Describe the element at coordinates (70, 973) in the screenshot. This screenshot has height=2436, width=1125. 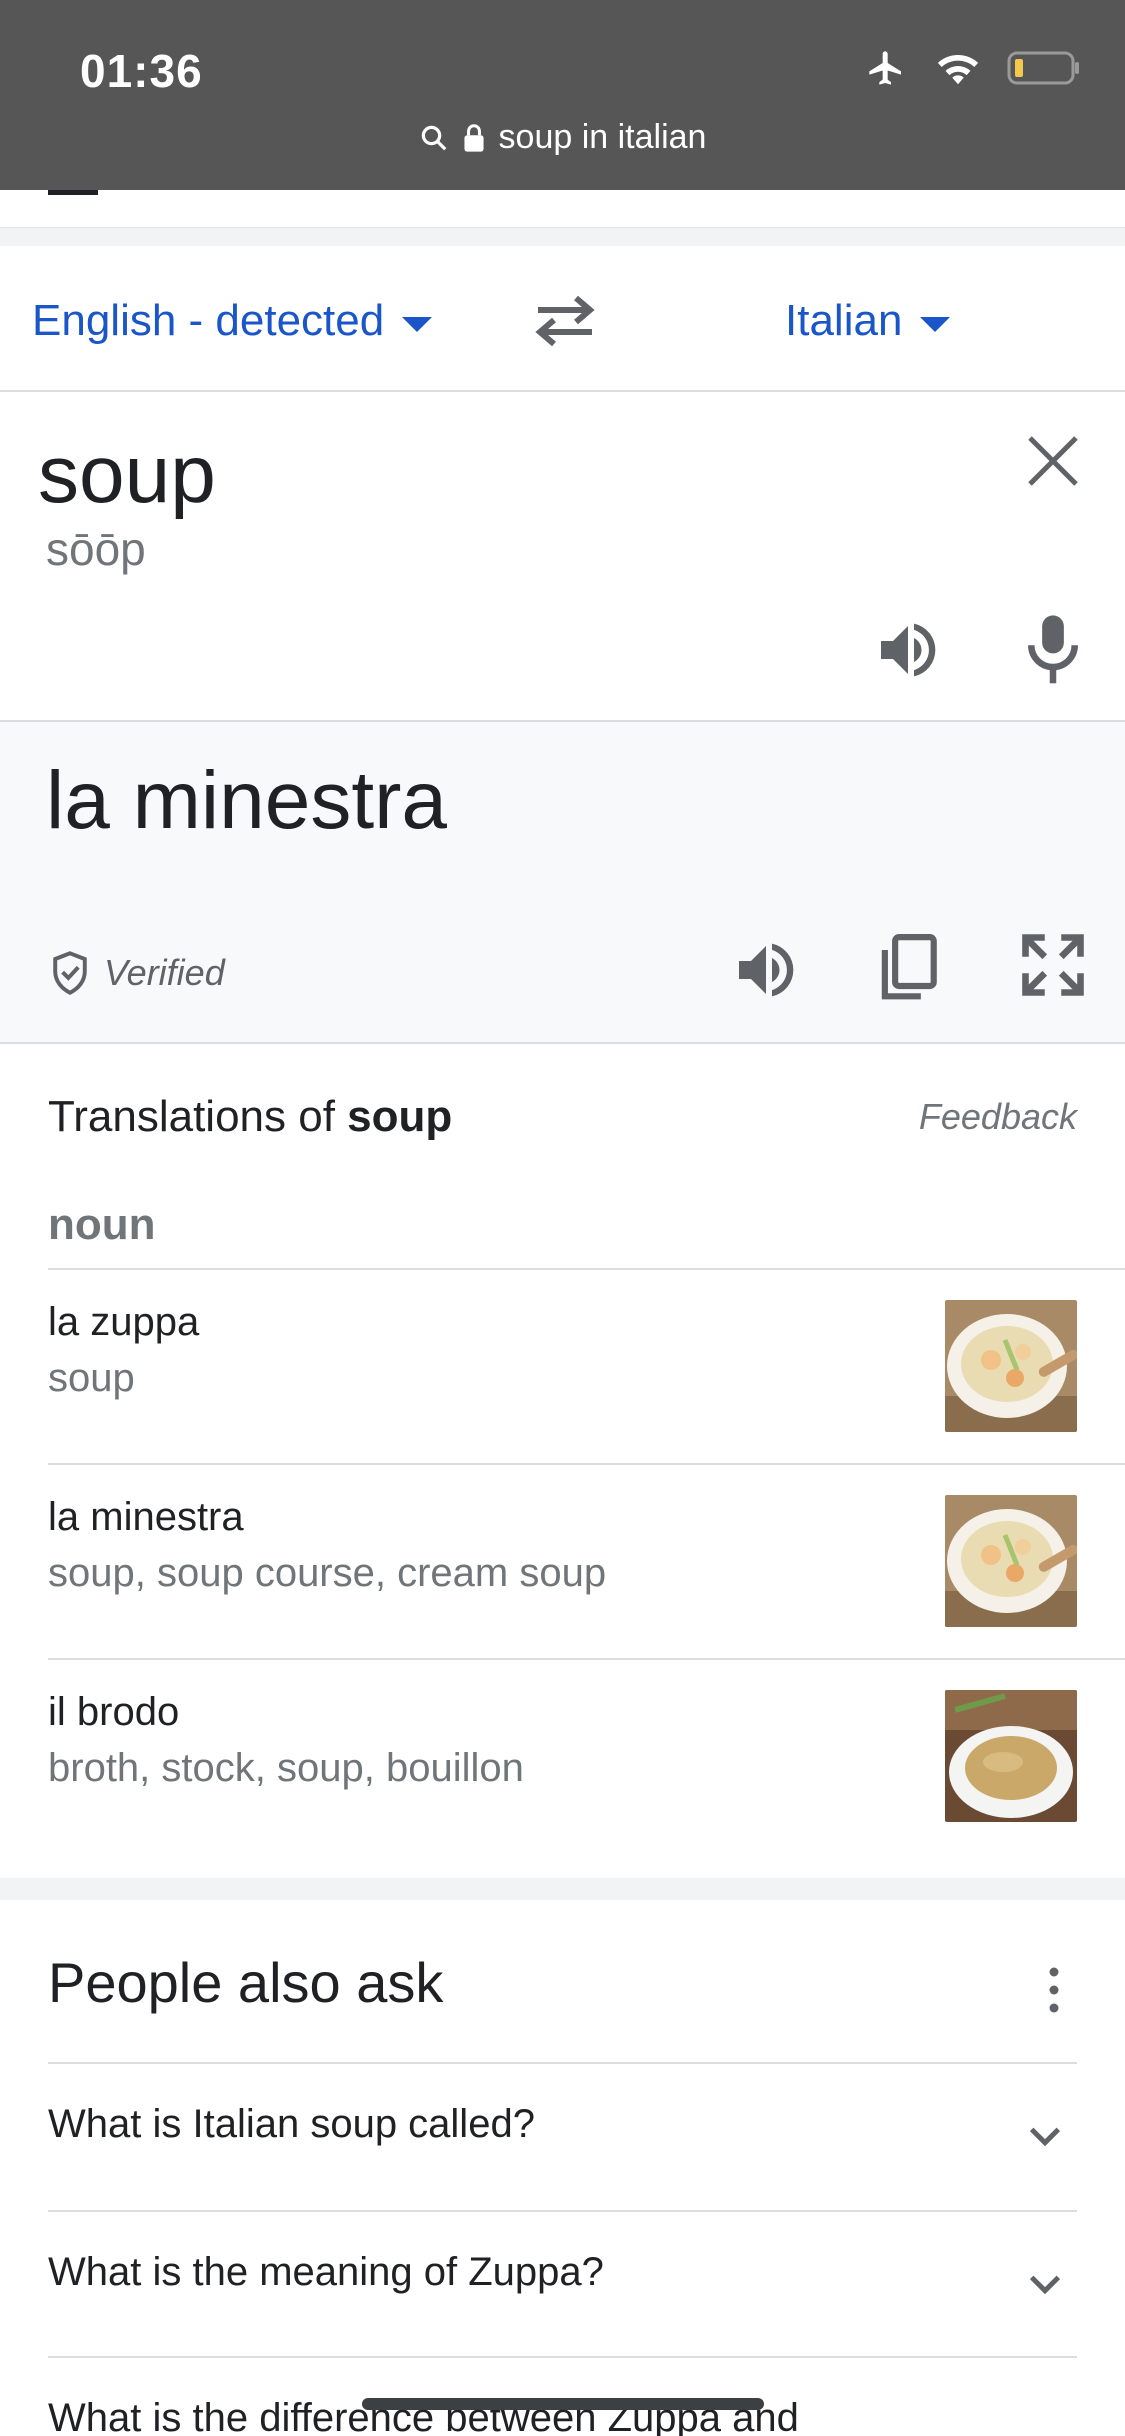
I see `verified-shield-icon` at that location.